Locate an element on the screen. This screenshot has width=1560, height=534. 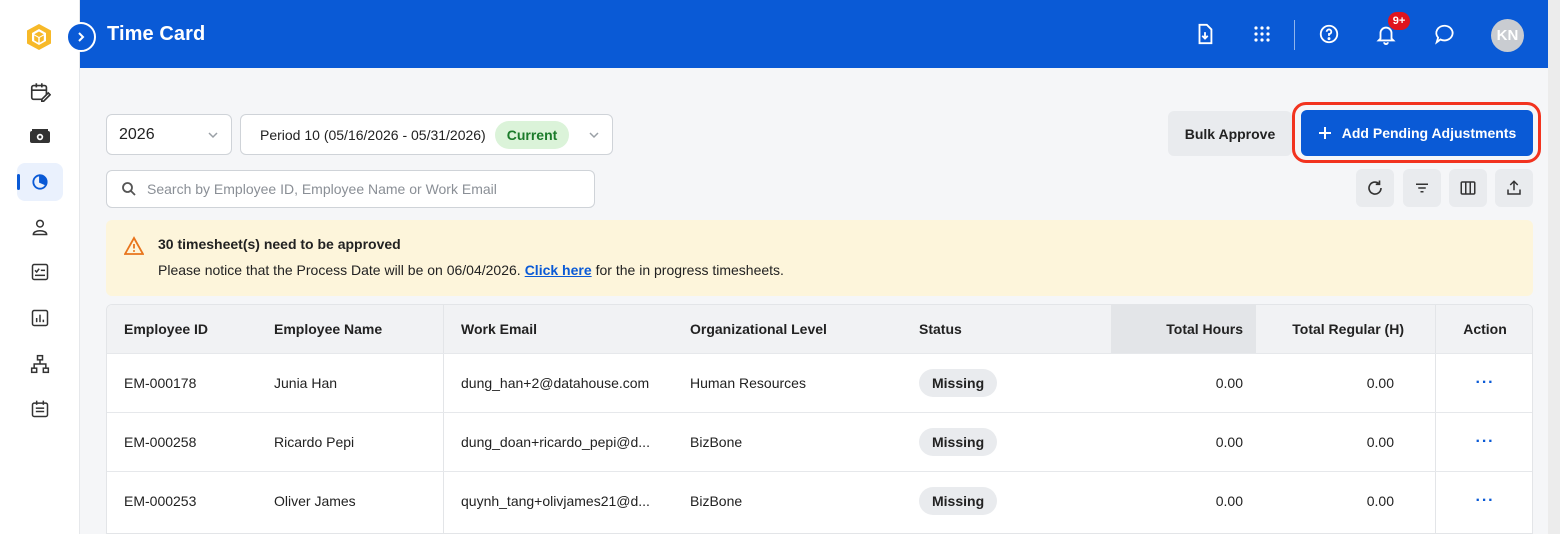
cell-employee-id: EM-000258 is located at coordinates (160, 442).